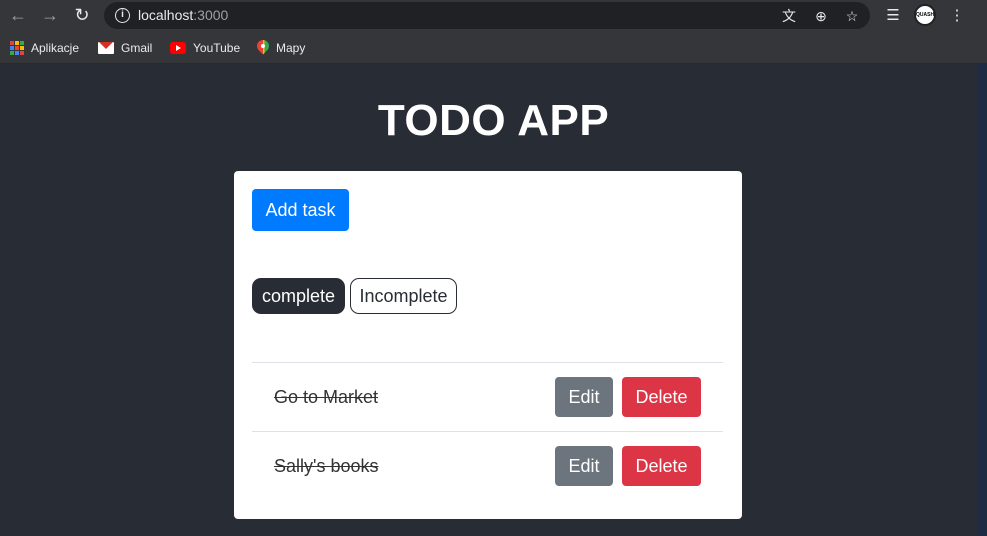 The height and width of the screenshot is (536, 987). Describe the element at coordinates (178, 48) in the screenshot. I see `youtube-icon` at that location.